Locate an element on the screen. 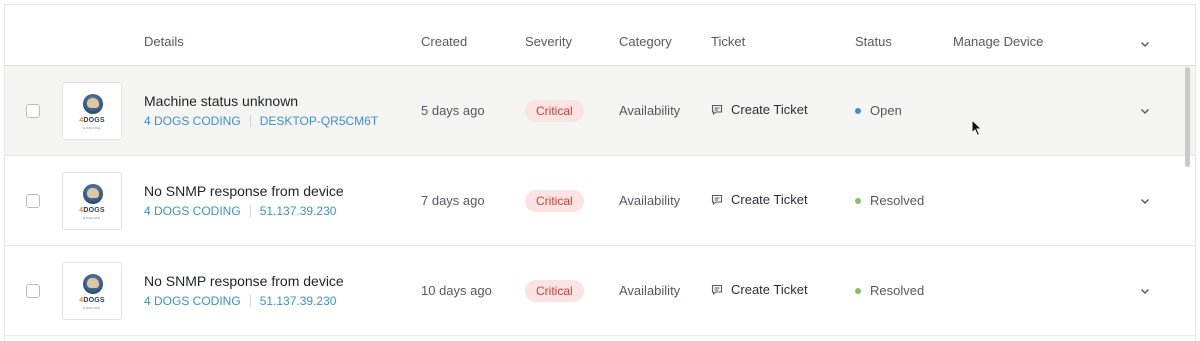 The image size is (1200, 341). created-time: 5 days ago is located at coordinates (453, 110).